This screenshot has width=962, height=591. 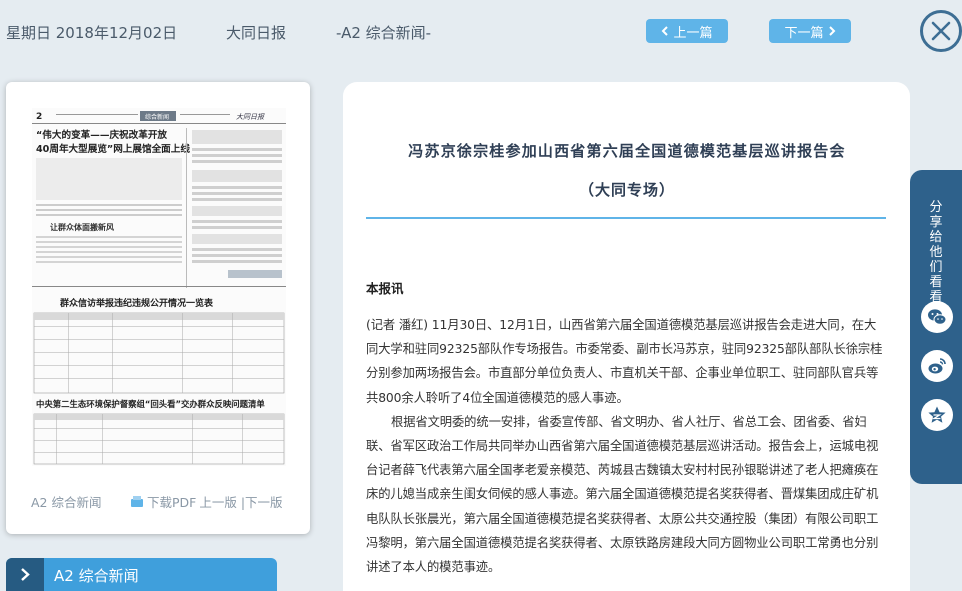 I want to click on thumb-headline-2: 让群众体面搬新风, so click(x=82, y=227).